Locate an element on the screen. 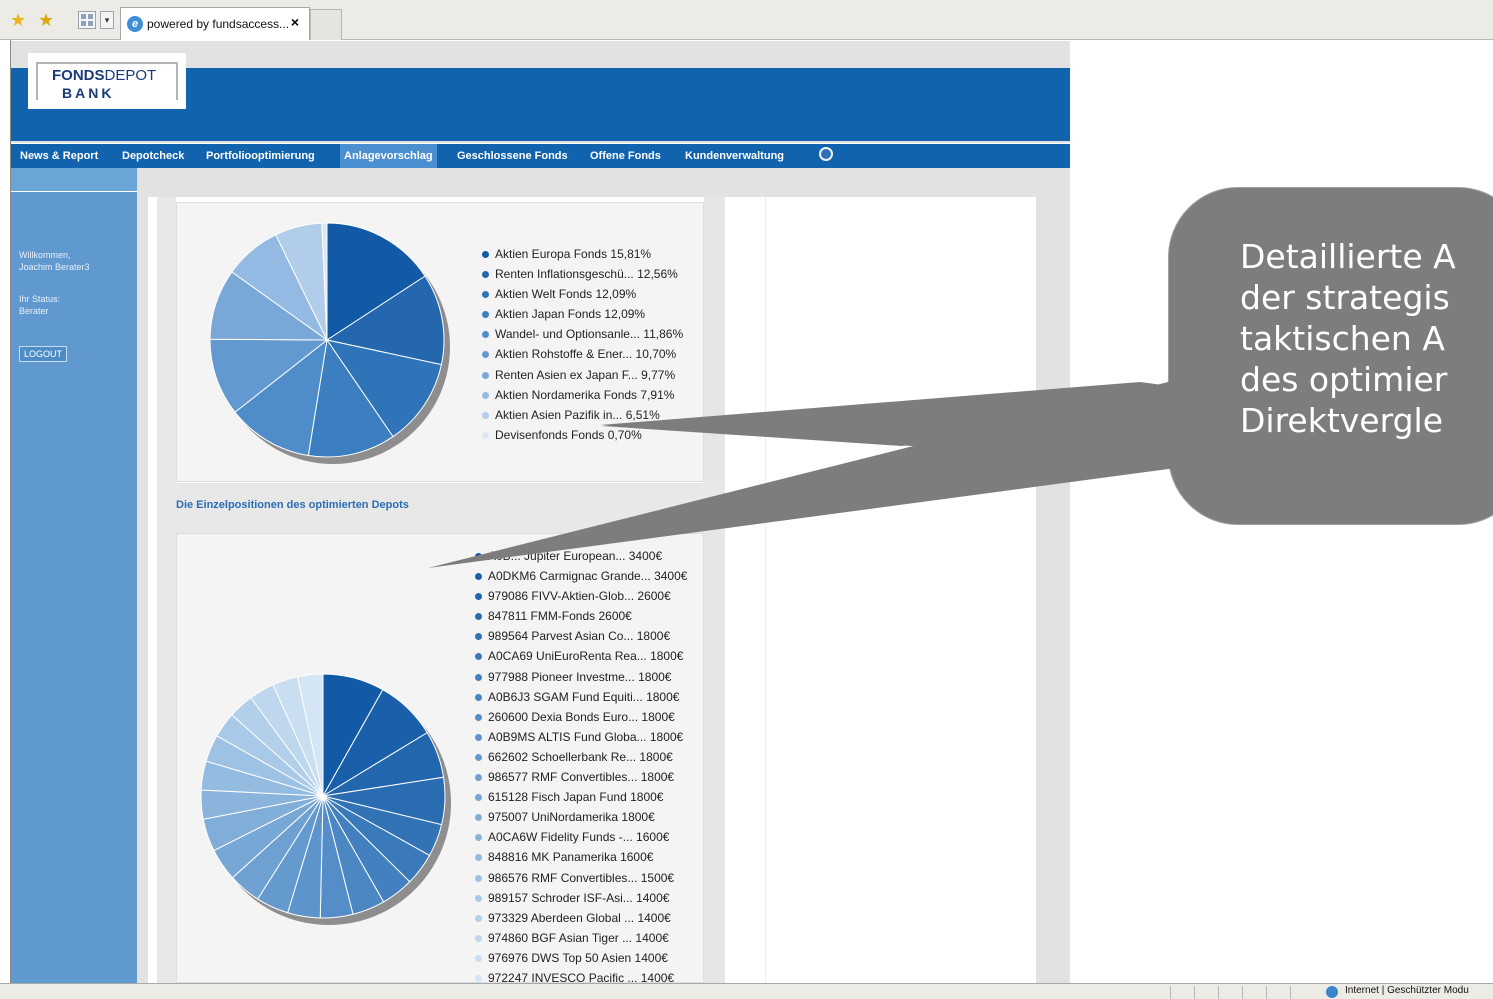 The width and height of the screenshot is (1493, 999). legend-item: Aktien Europa Fonds 15,81% is located at coordinates (582, 254).